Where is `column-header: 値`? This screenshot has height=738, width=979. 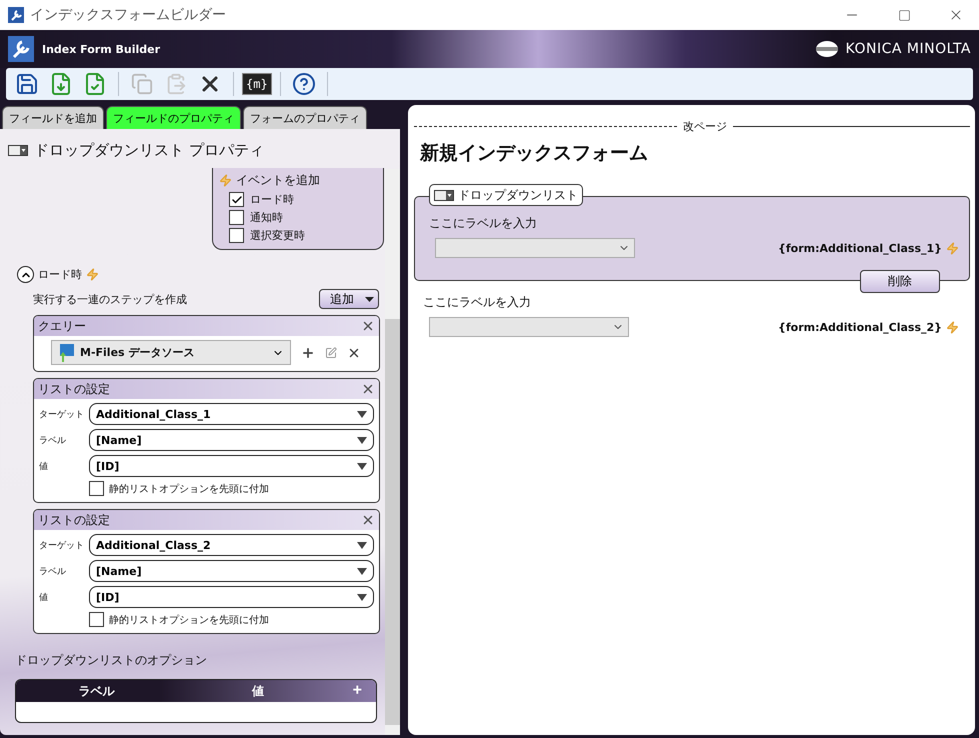
column-header: 値 is located at coordinates (257, 691).